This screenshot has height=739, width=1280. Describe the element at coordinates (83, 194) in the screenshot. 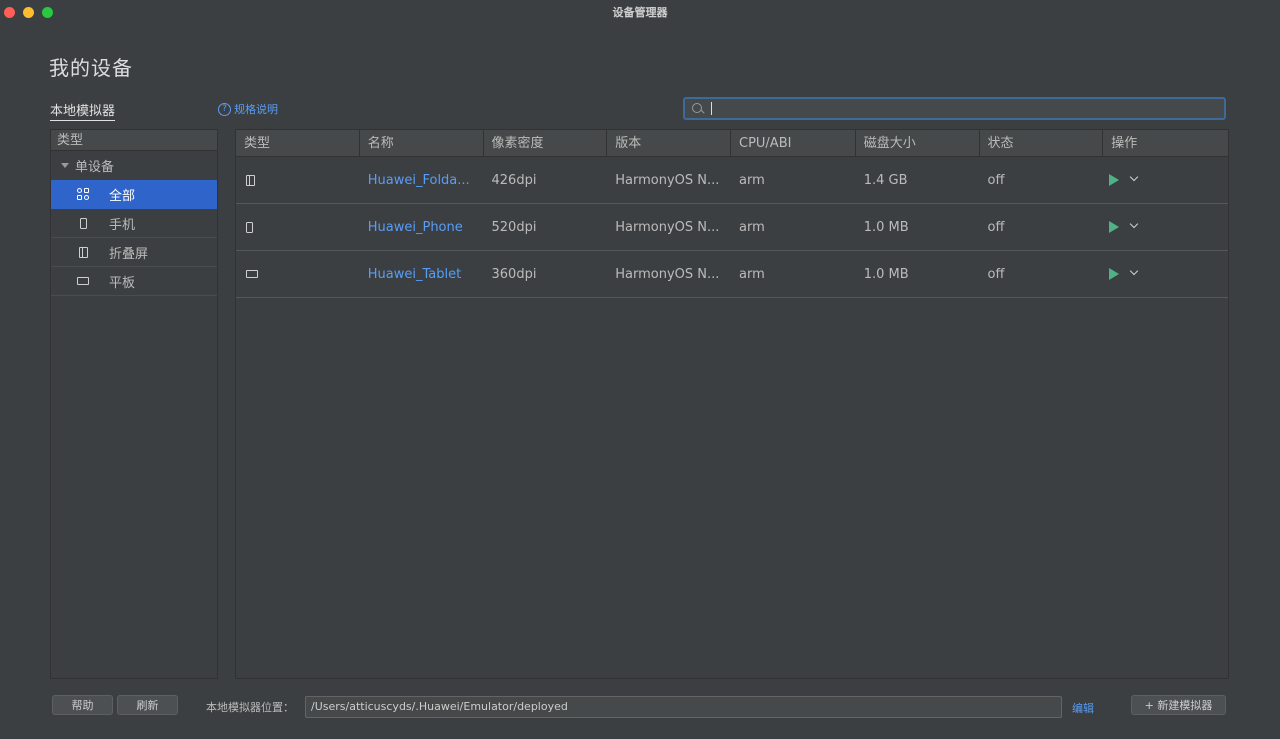

I see `grid-icon` at that location.